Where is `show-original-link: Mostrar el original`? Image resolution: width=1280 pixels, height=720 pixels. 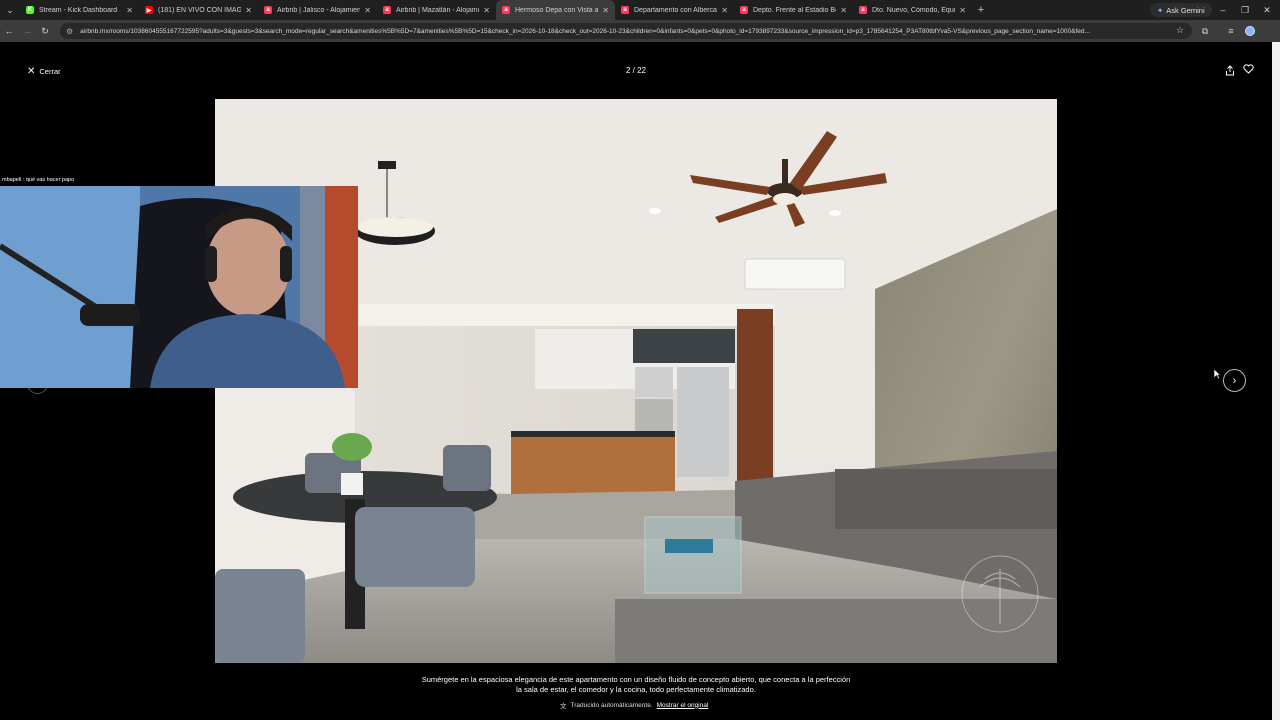
show-original-link: Mostrar el original is located at coordinates (683, 705).